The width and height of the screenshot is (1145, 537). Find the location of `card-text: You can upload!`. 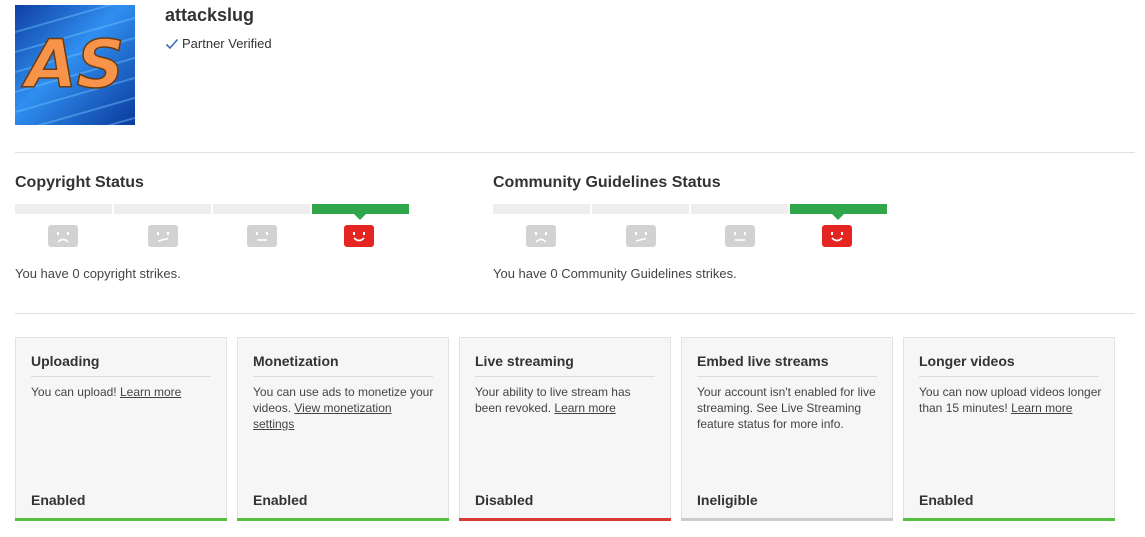

card-text: You can upload! is located at coordinates (74, 392).